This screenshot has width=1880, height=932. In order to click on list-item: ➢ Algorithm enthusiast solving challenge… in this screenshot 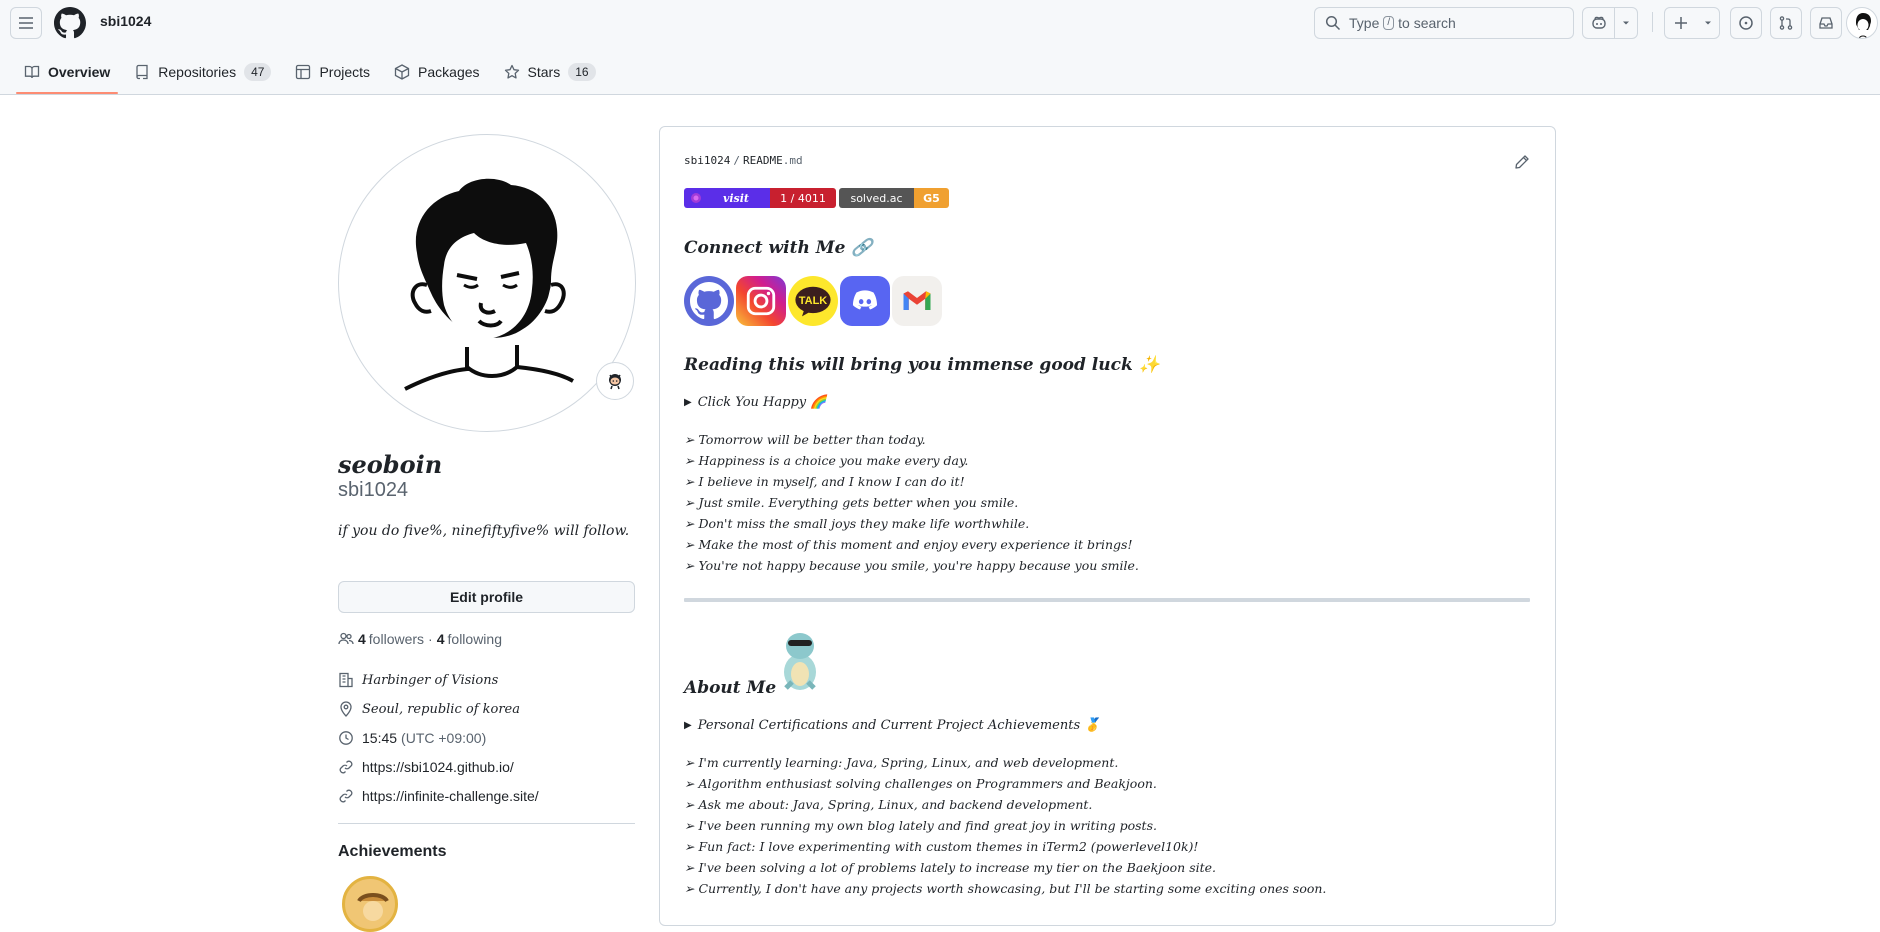, I will do `click(920, 783)`.